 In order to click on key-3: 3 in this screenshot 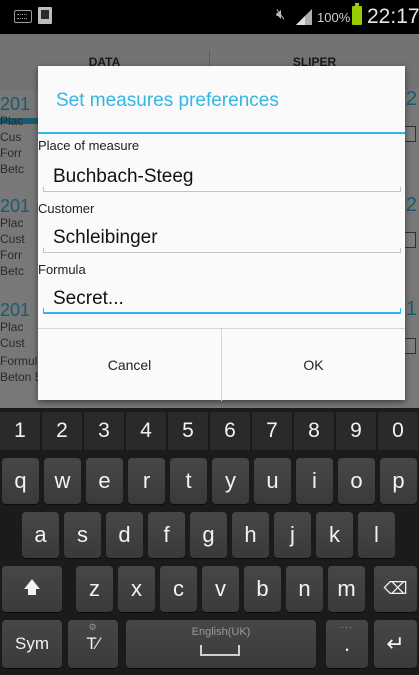, I will do `click(104, 431)`.